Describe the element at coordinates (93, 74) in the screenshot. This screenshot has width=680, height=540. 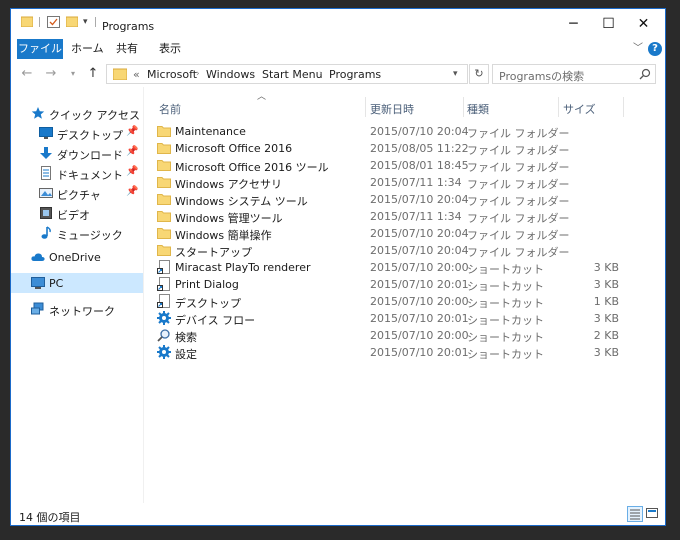
I see `up-button: ↑` at that location.